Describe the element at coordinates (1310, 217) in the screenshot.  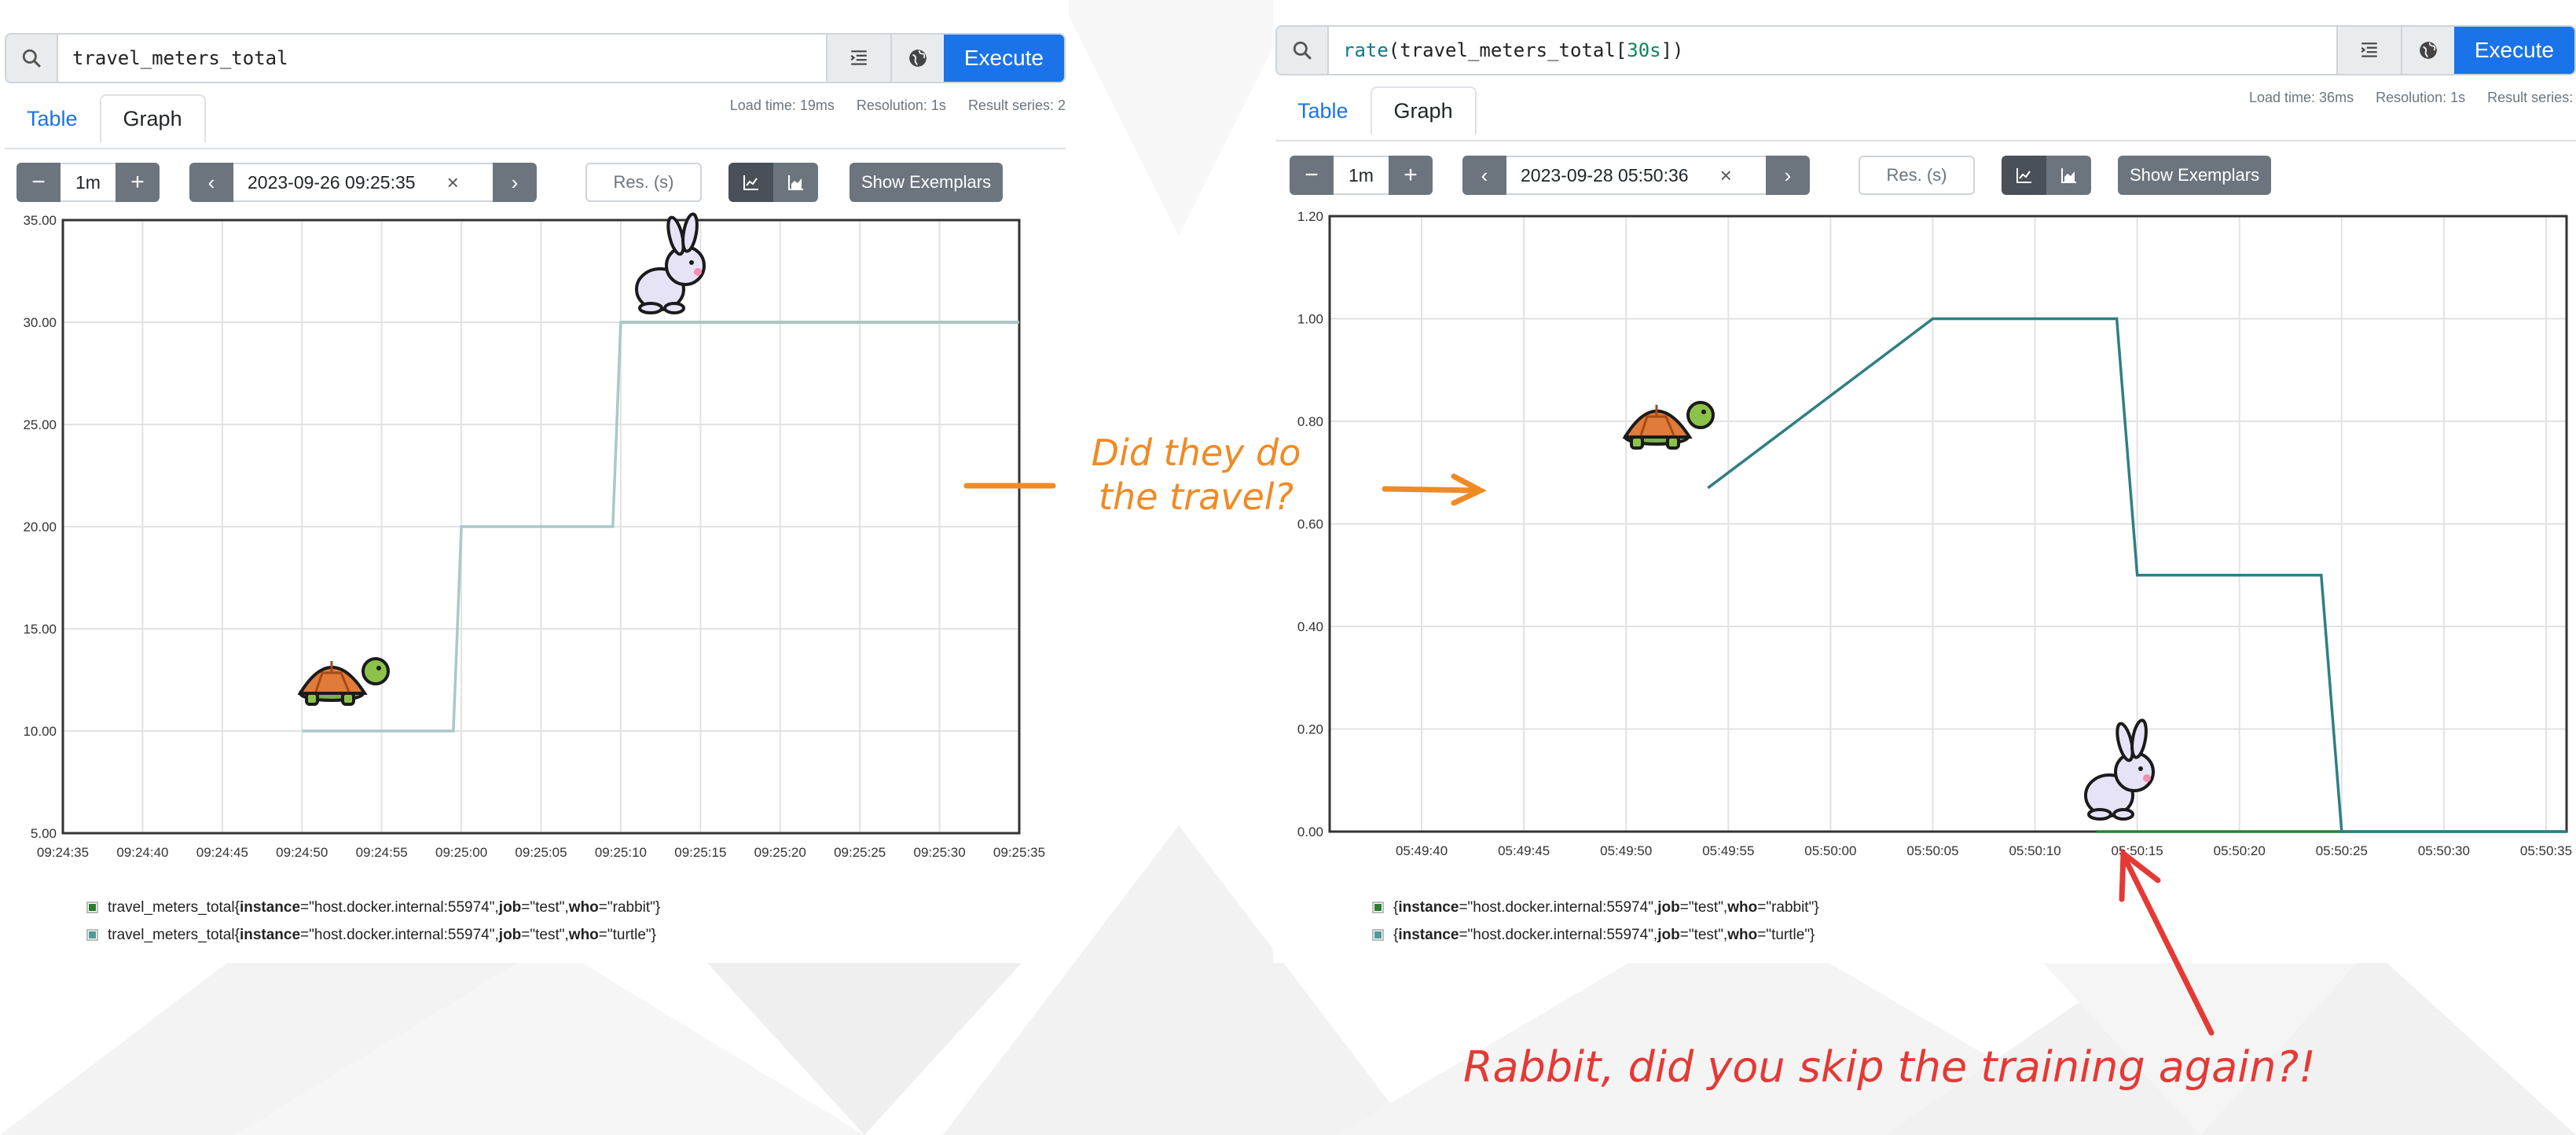
I see `y-tick-label: 1.20` at that location.